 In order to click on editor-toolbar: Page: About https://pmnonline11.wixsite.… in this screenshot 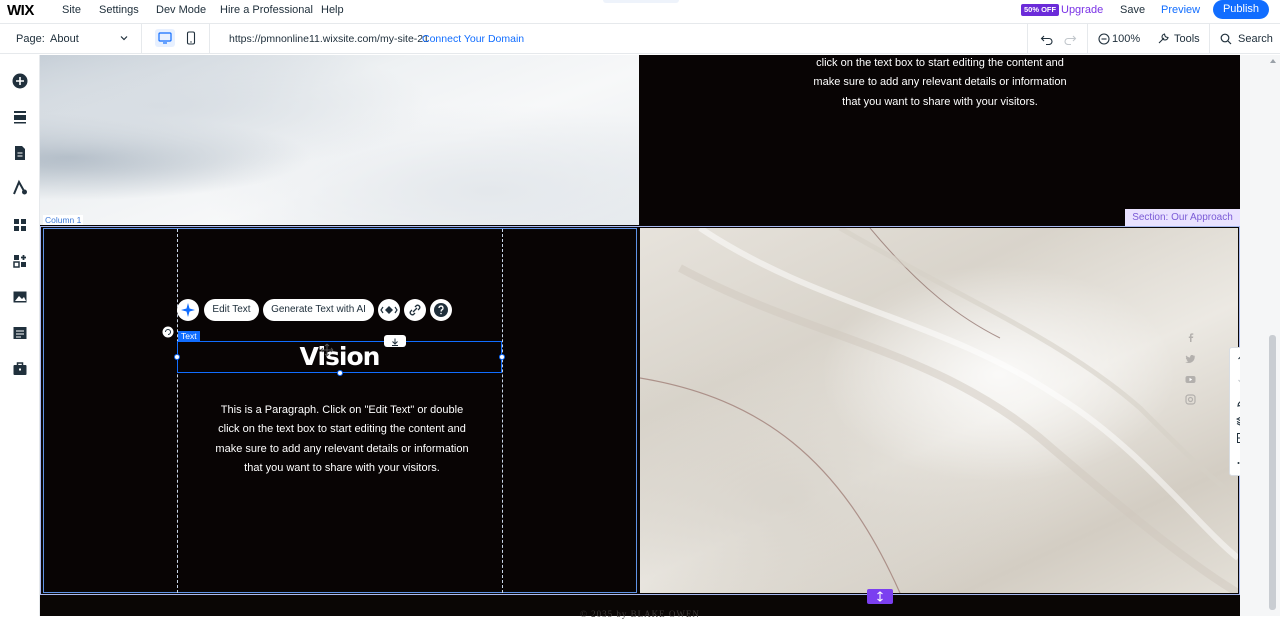, I will do `click(640, 39)`.